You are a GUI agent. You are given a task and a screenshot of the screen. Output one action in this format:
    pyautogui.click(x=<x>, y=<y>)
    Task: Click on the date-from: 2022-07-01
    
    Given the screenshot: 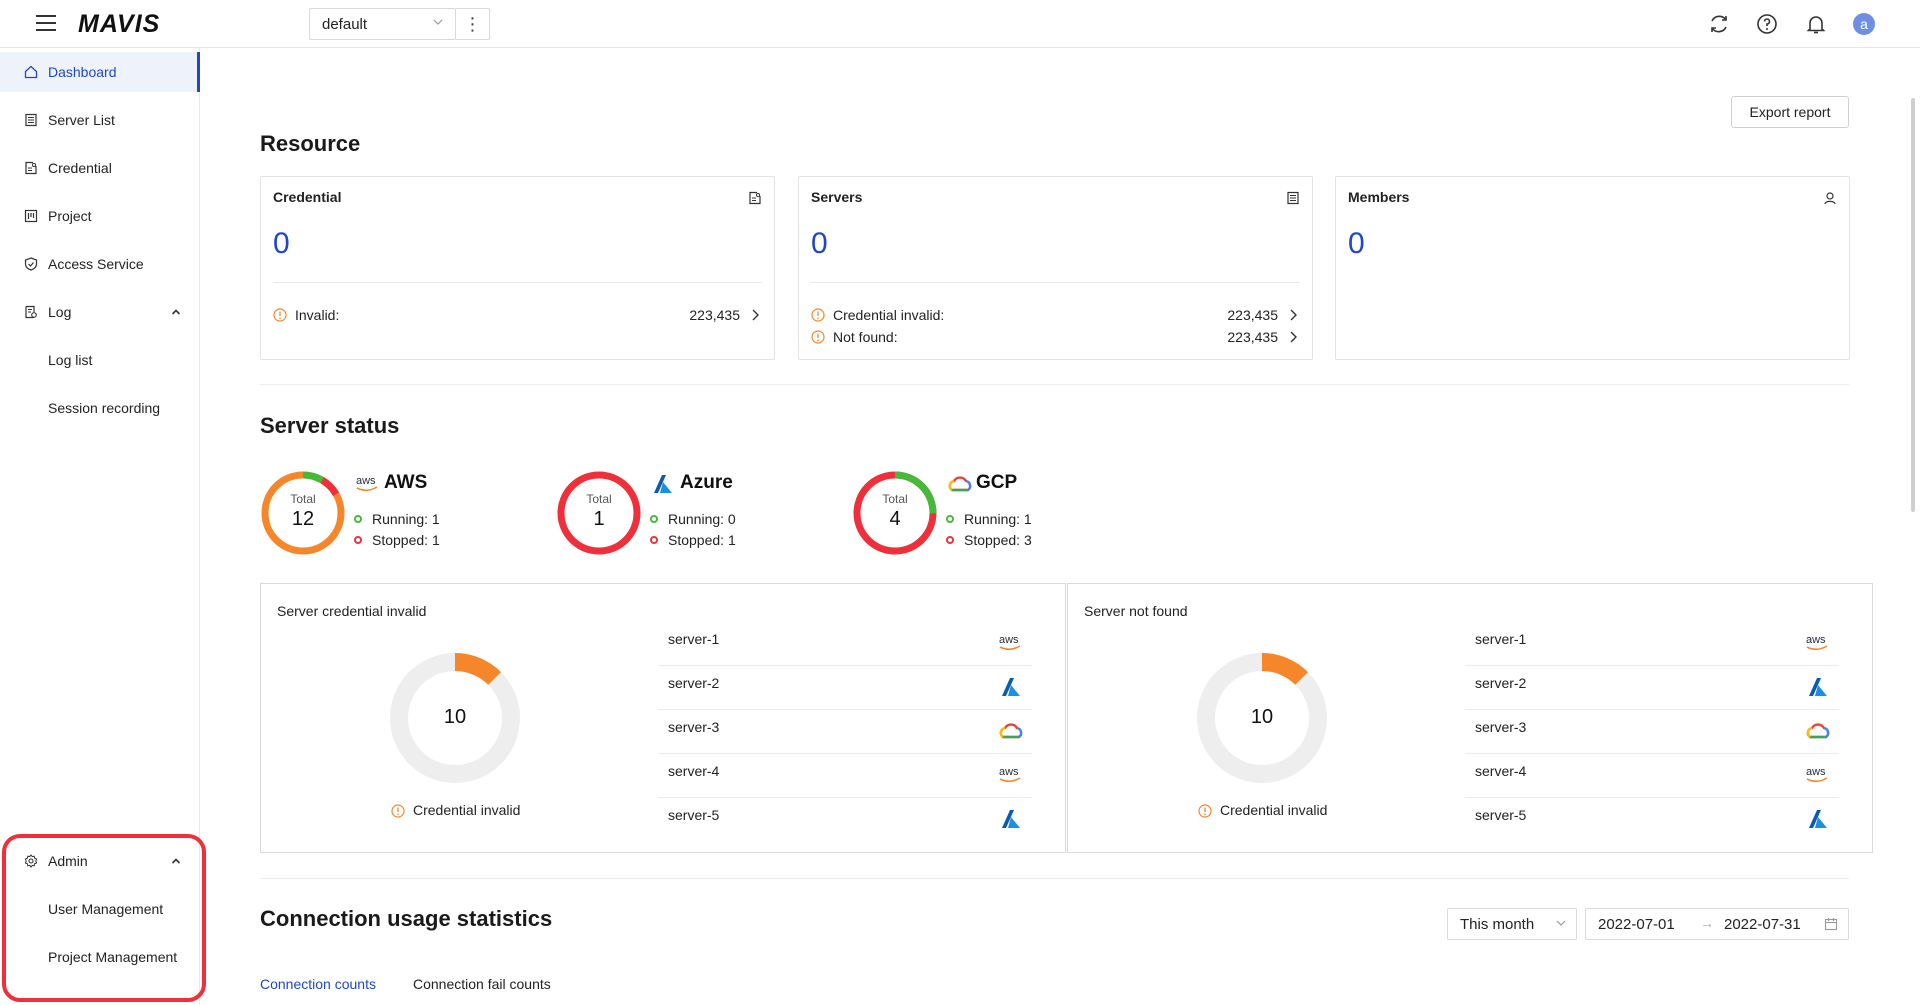 What is the action you would take?
    pyautogui.click(x=1636, y=924)
    